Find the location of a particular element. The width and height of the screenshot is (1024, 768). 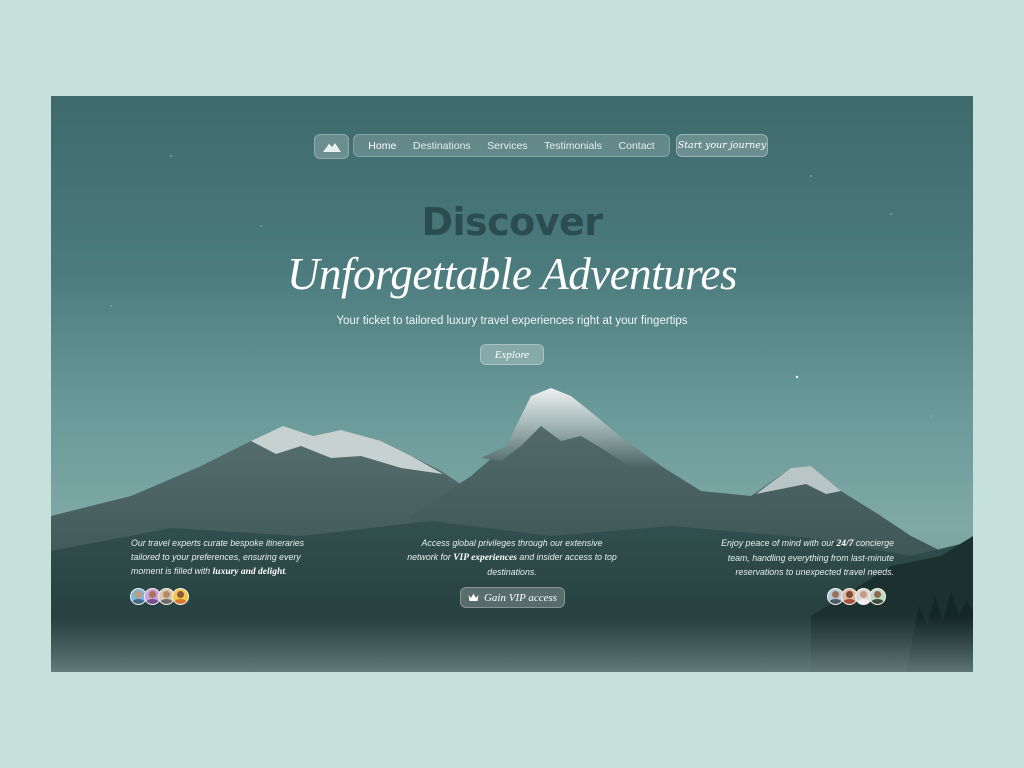

expert-avatars is located at coordinates (159, 596).